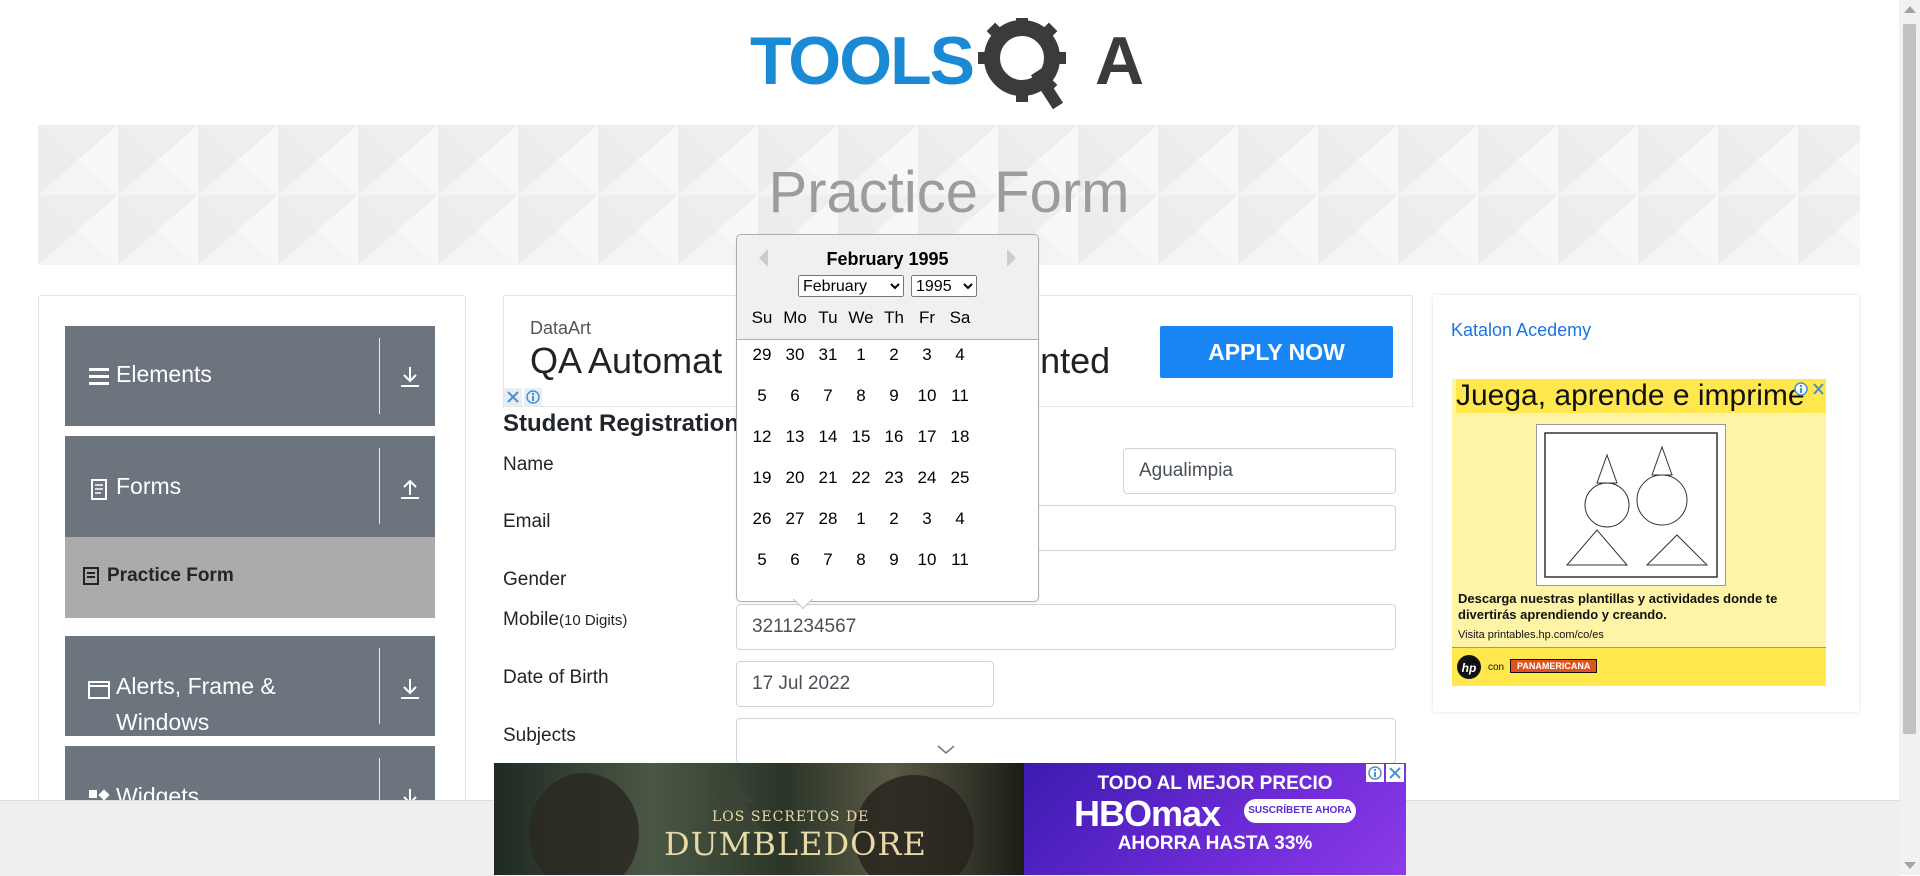 The height and width of the screenshot is (876, 1920). Describe the element at coordinates (539, 735) in the screenshot. I see `subjects-label: Subjects` at that location.